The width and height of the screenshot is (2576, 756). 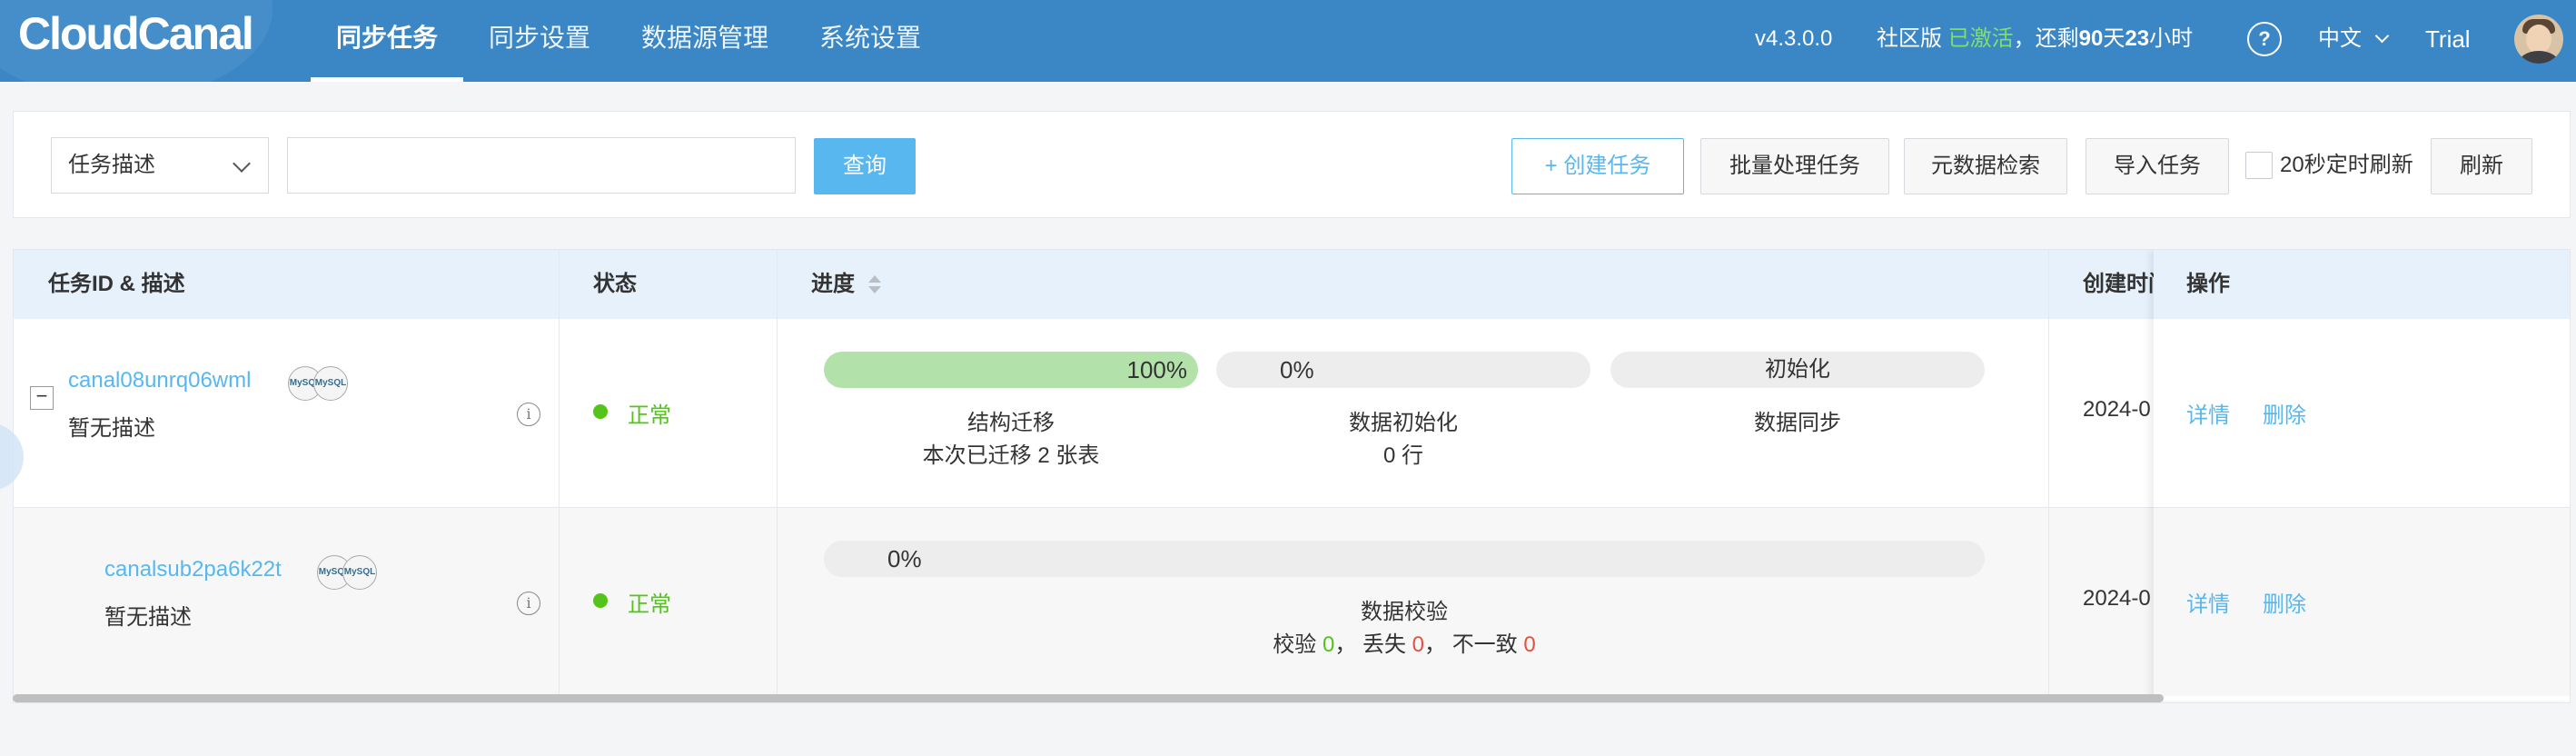 What do you see at coordinates (1597, 166) in the screenshot?
I see `create-task-button: + 创建任务` at bounding box center [1597, 166].